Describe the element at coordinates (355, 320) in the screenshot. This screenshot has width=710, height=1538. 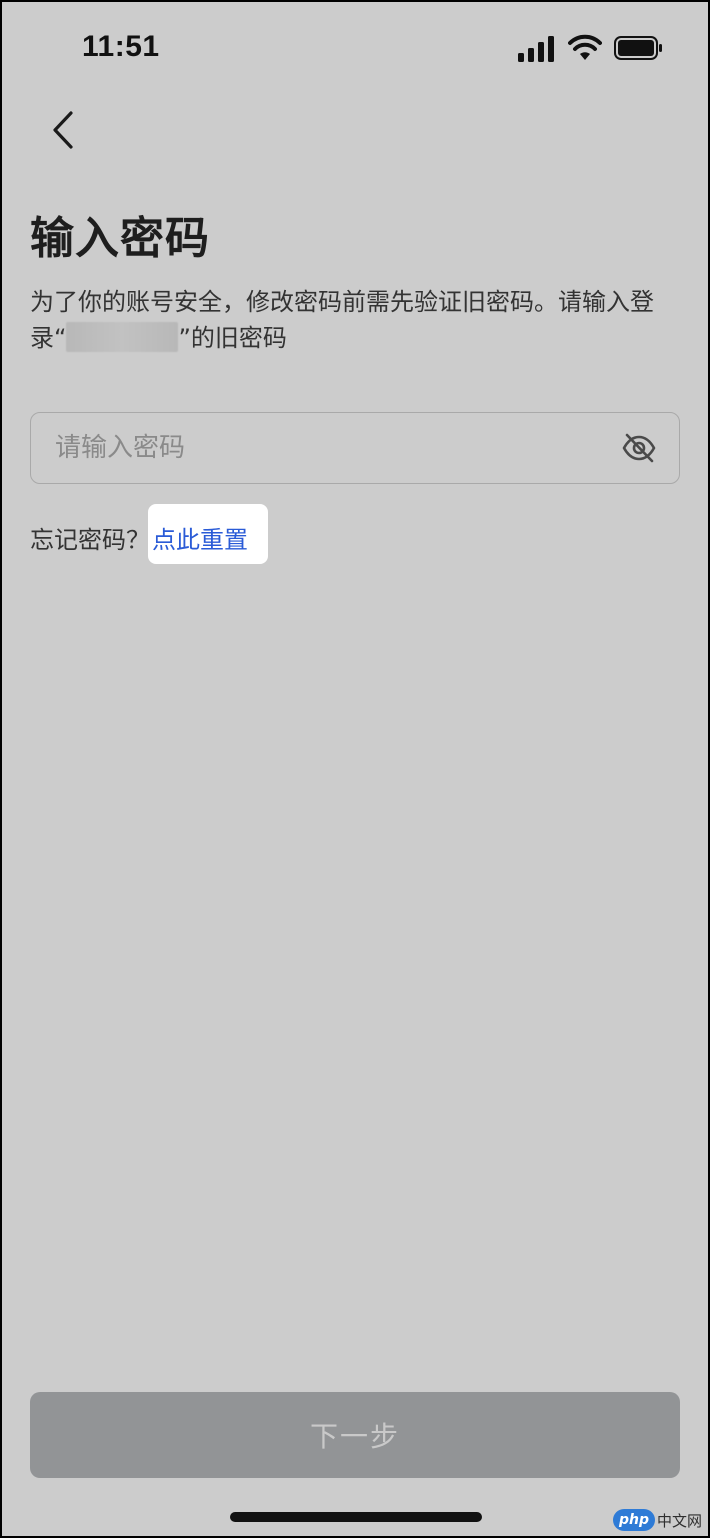
I see `page-description: 为了你的账号安全，修改密码前需先验证旧密码。请输入登录“ ”的旧密码` at that location.